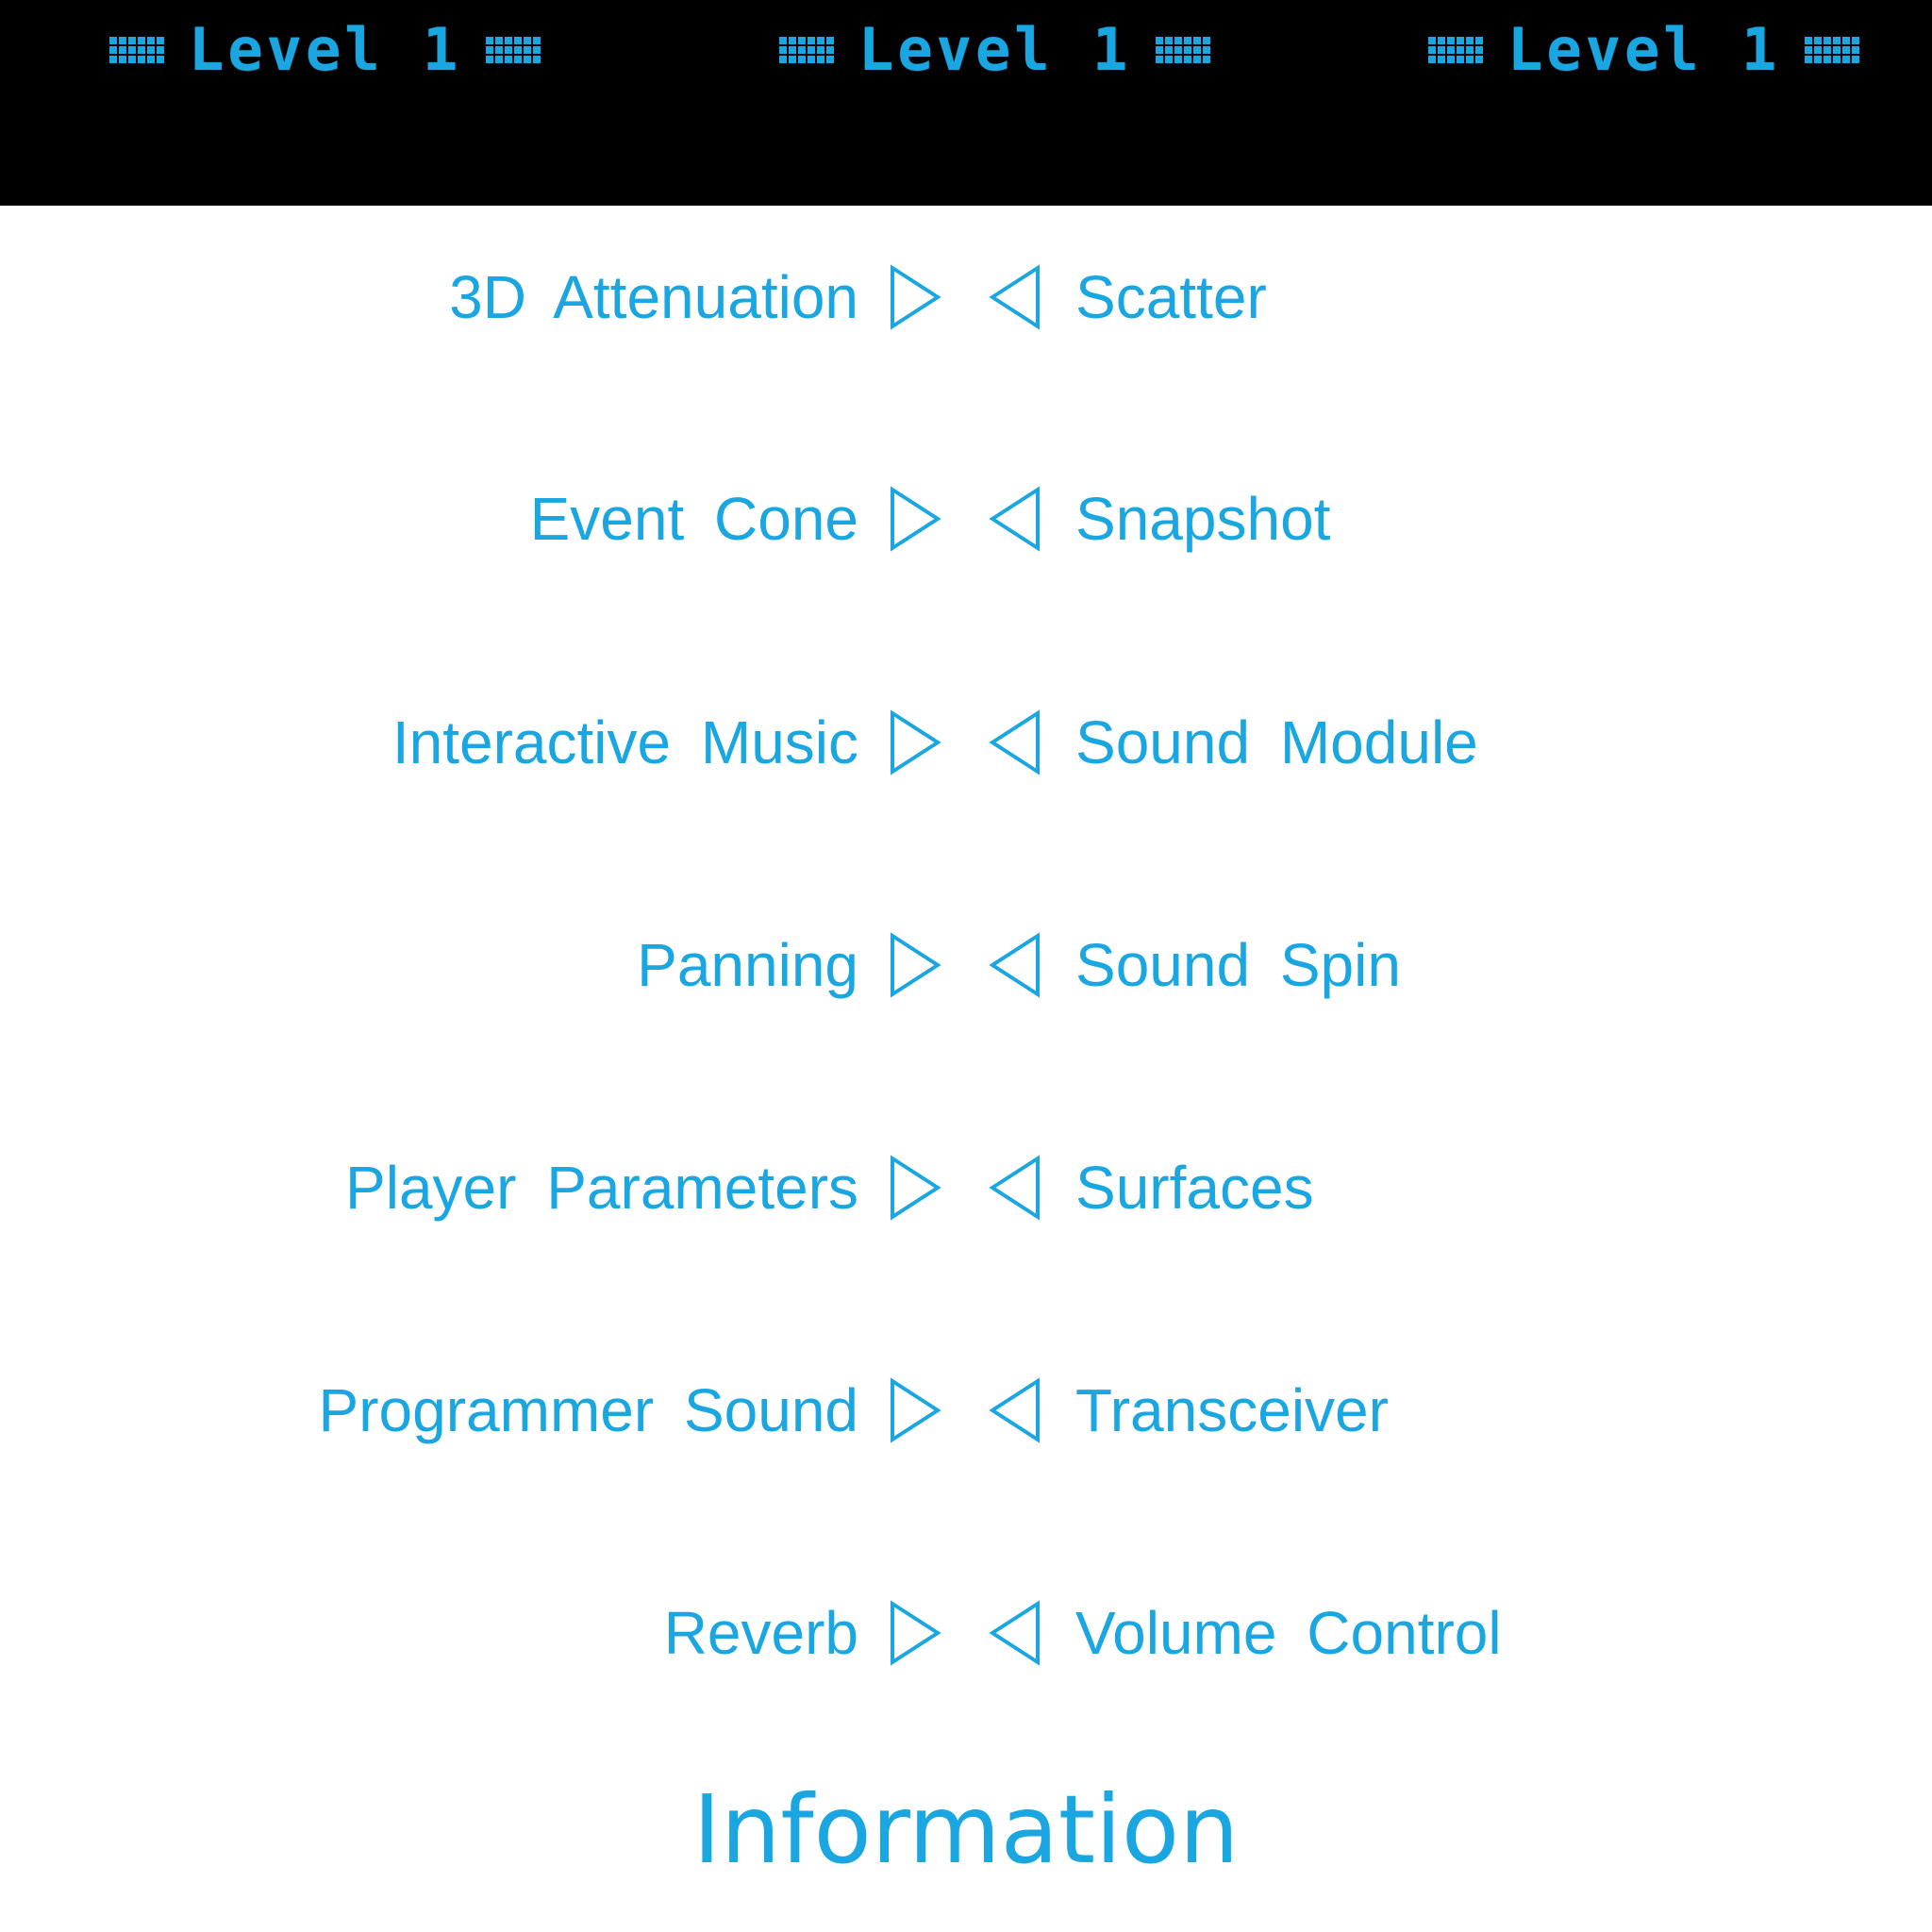 This screenshot has height=1932, width=1932. Describe the element at coordinates (1171, 298) in the screenshot. I see `menu-item-right: Scatter` at that location.